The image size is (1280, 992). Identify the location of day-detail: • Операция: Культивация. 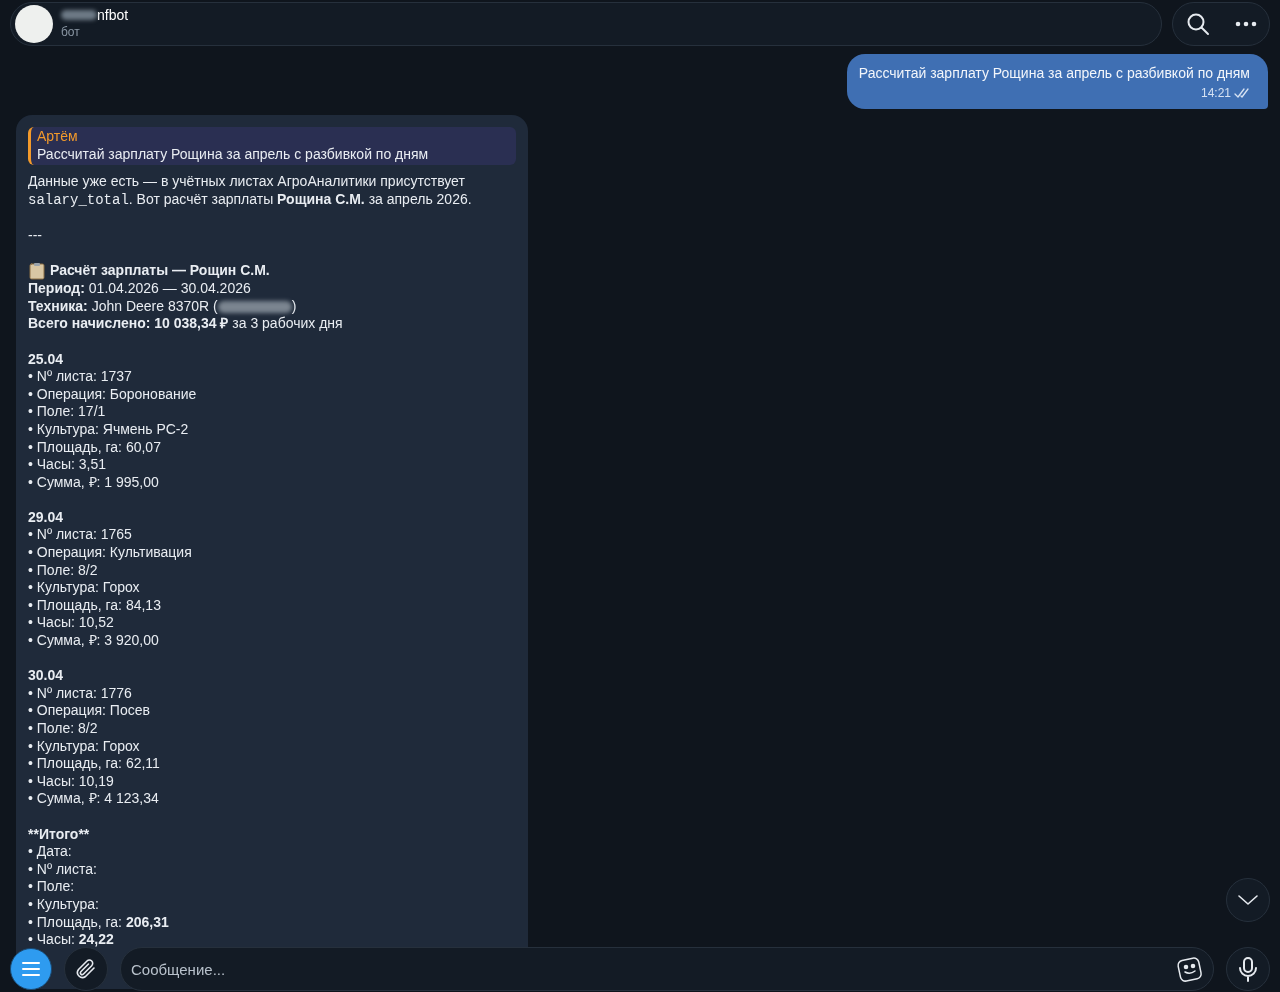
(110, 553).